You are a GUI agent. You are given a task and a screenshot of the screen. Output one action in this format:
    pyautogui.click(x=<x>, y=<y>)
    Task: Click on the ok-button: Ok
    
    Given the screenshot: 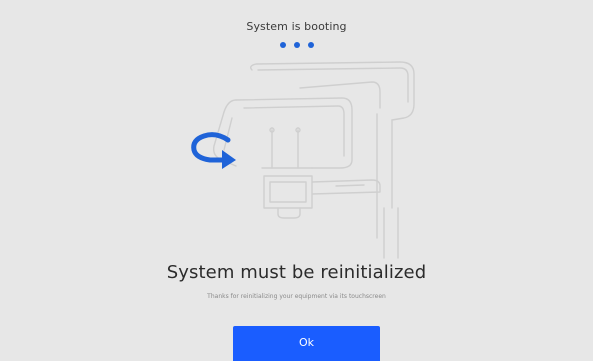 What is the action you would take?
    pyautogui.click(x=306, y=343)
    